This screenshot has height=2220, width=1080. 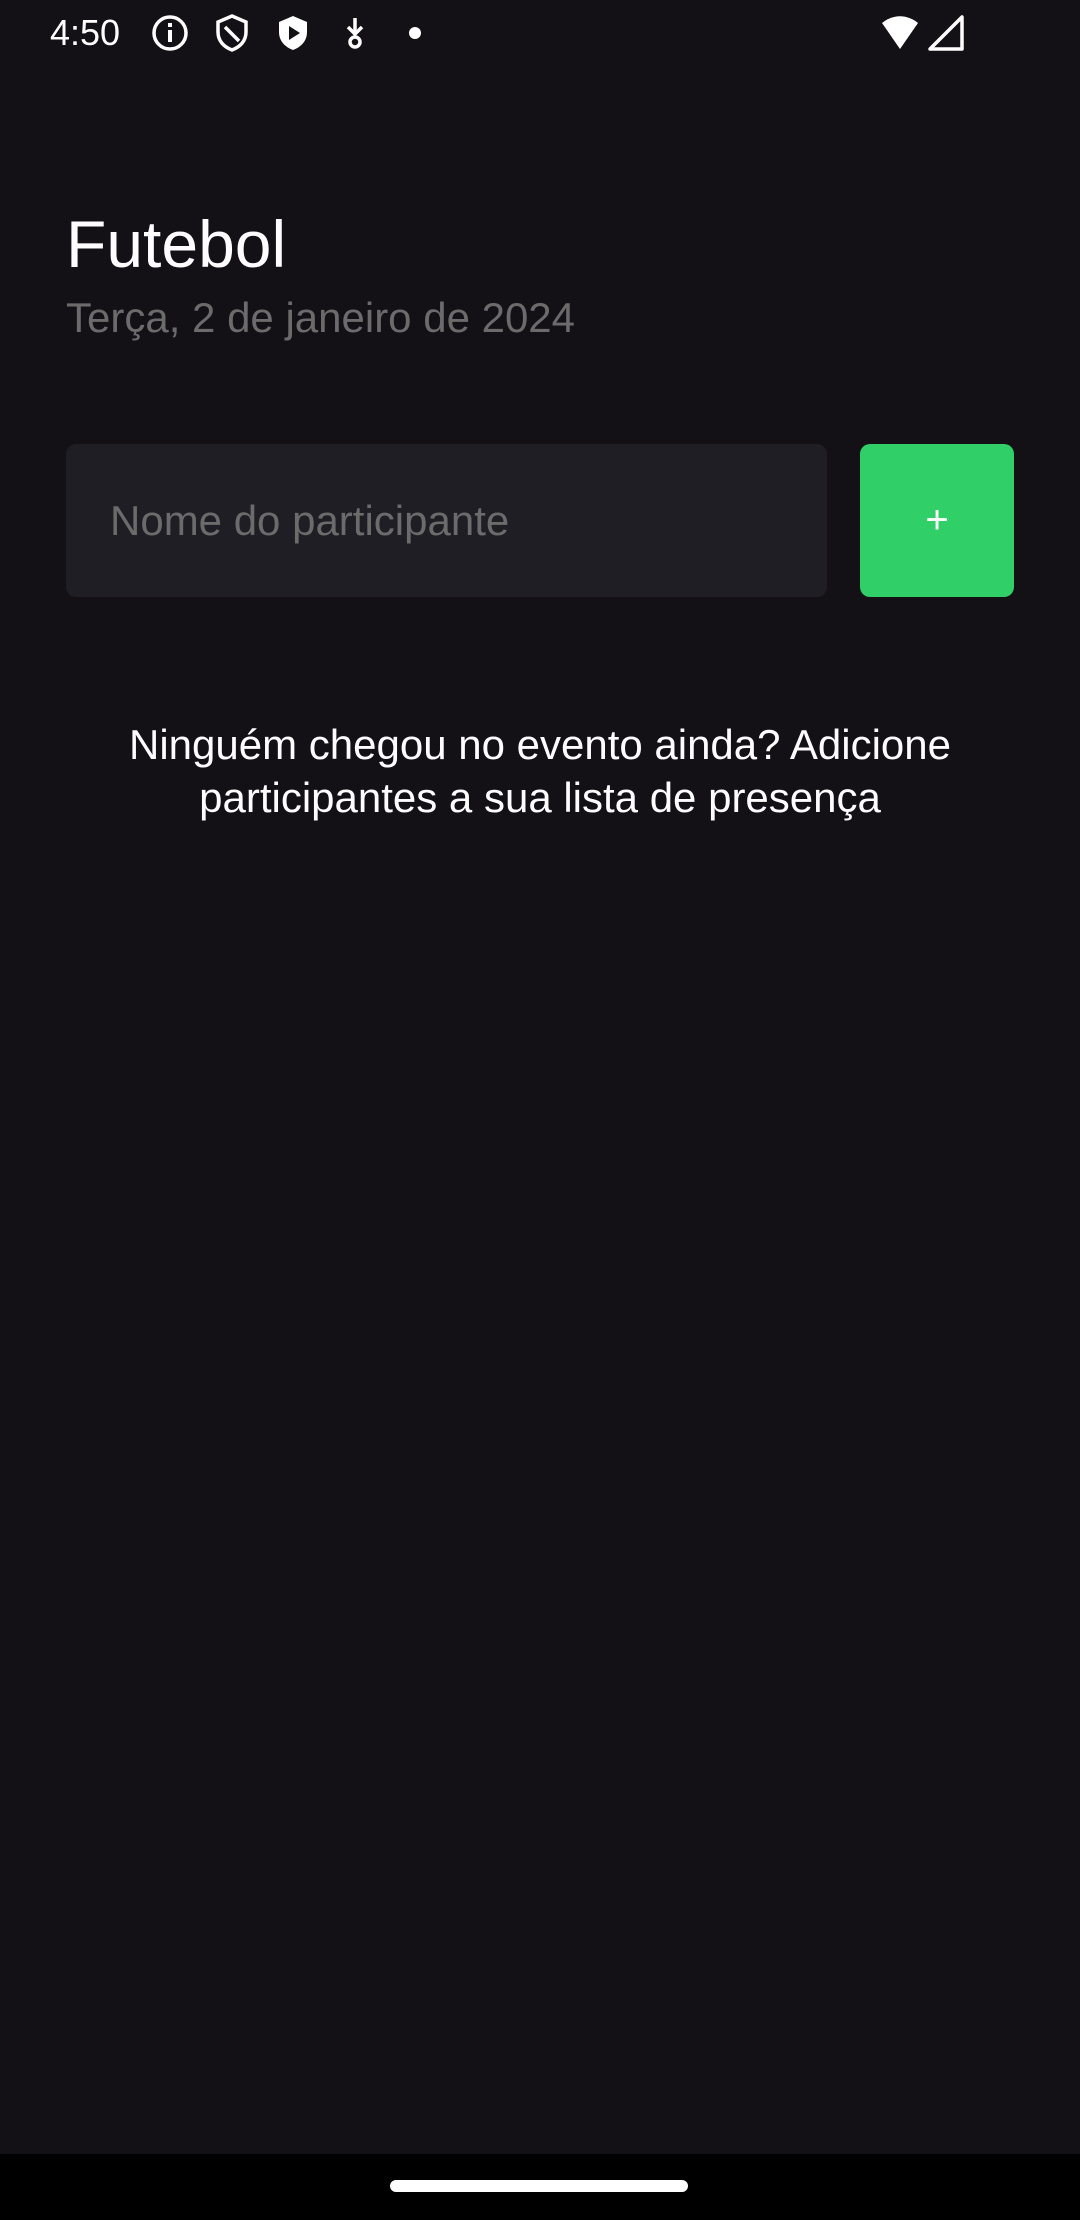 I want to click on status-bar: 4:50, so click(x=540, y=33).